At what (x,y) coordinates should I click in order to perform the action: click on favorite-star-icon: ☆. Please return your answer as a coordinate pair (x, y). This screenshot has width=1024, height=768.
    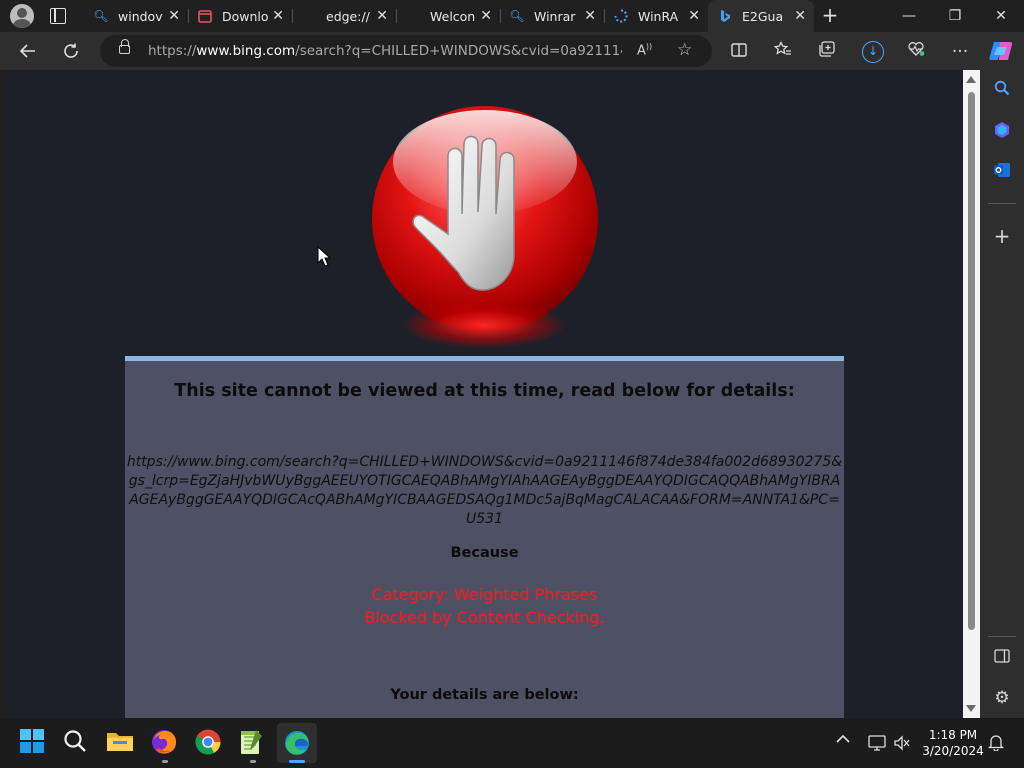
    Looking at the image, I should click on (684, 50).